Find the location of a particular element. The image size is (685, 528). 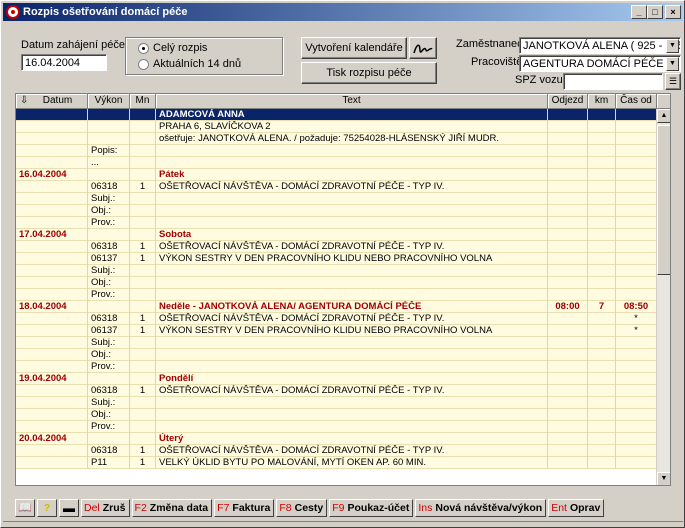

column-header-departure: Odjezd is located at coordinates (568, 101).